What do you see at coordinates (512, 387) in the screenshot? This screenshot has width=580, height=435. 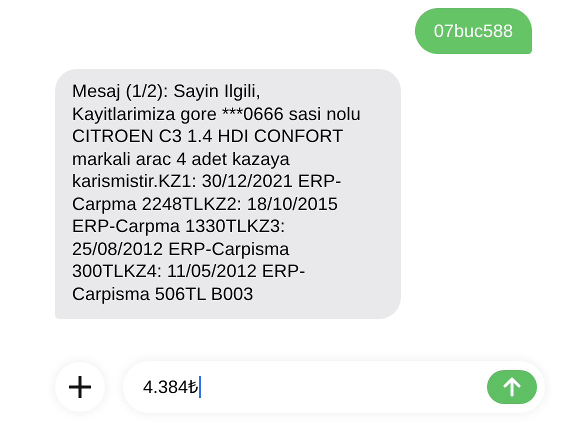 I see `arrow-up-icon` at bounding box center [512, 387].